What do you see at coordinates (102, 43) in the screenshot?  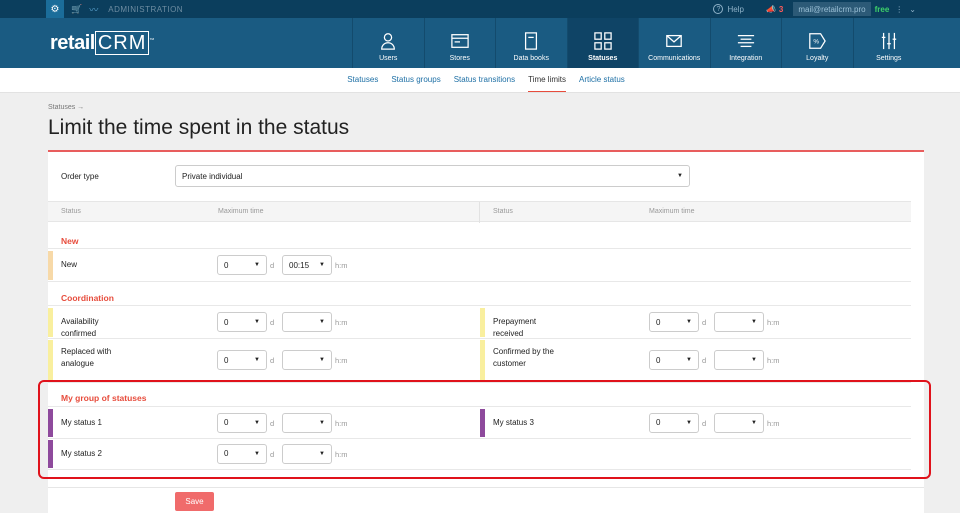 I see `logo: retail CRM ™` at bounding box center [102, 43].